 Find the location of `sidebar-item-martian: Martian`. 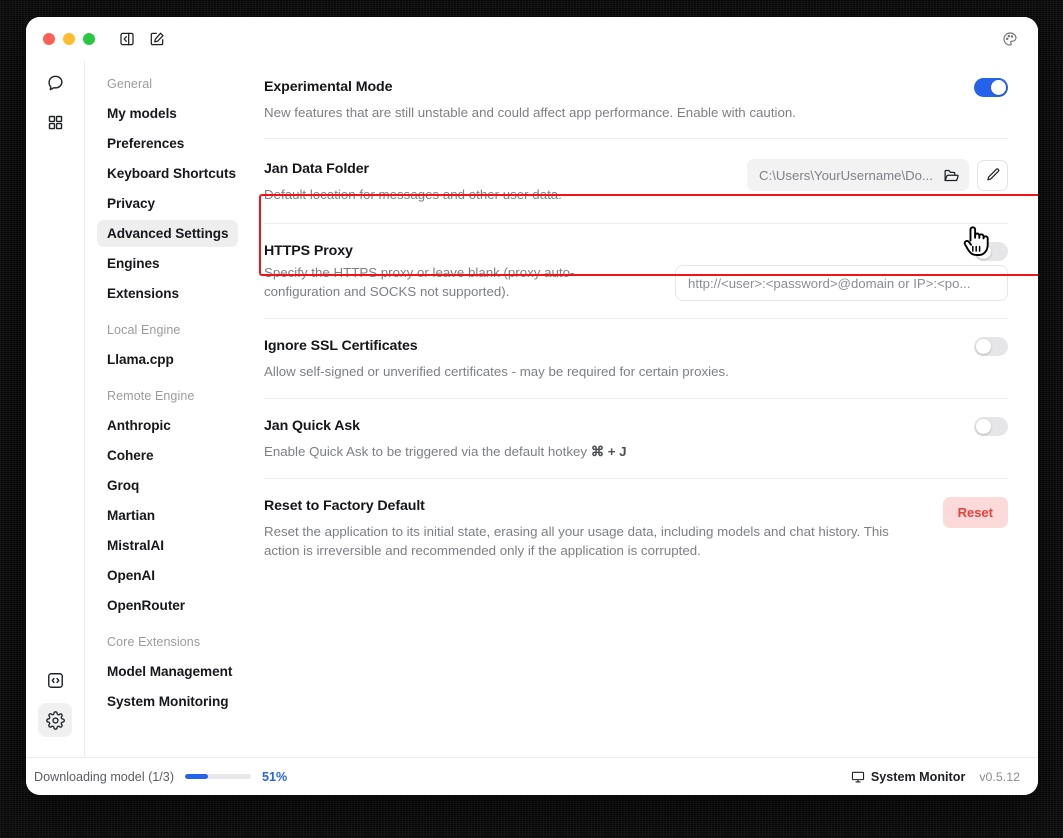

sidebar-item-martian: Martian is located at coordinates (167, 515).